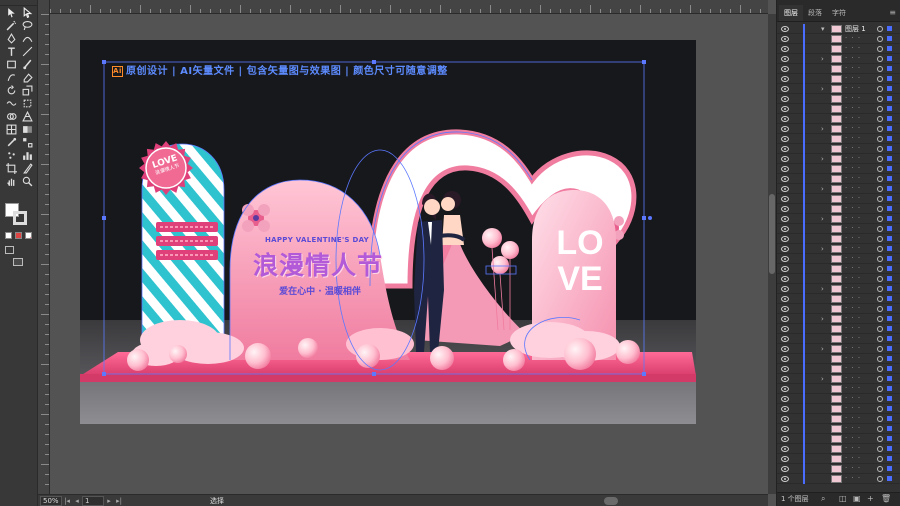 The image size is (900, 506). I want to click on gradient-mode-icon, so click(18, 235).